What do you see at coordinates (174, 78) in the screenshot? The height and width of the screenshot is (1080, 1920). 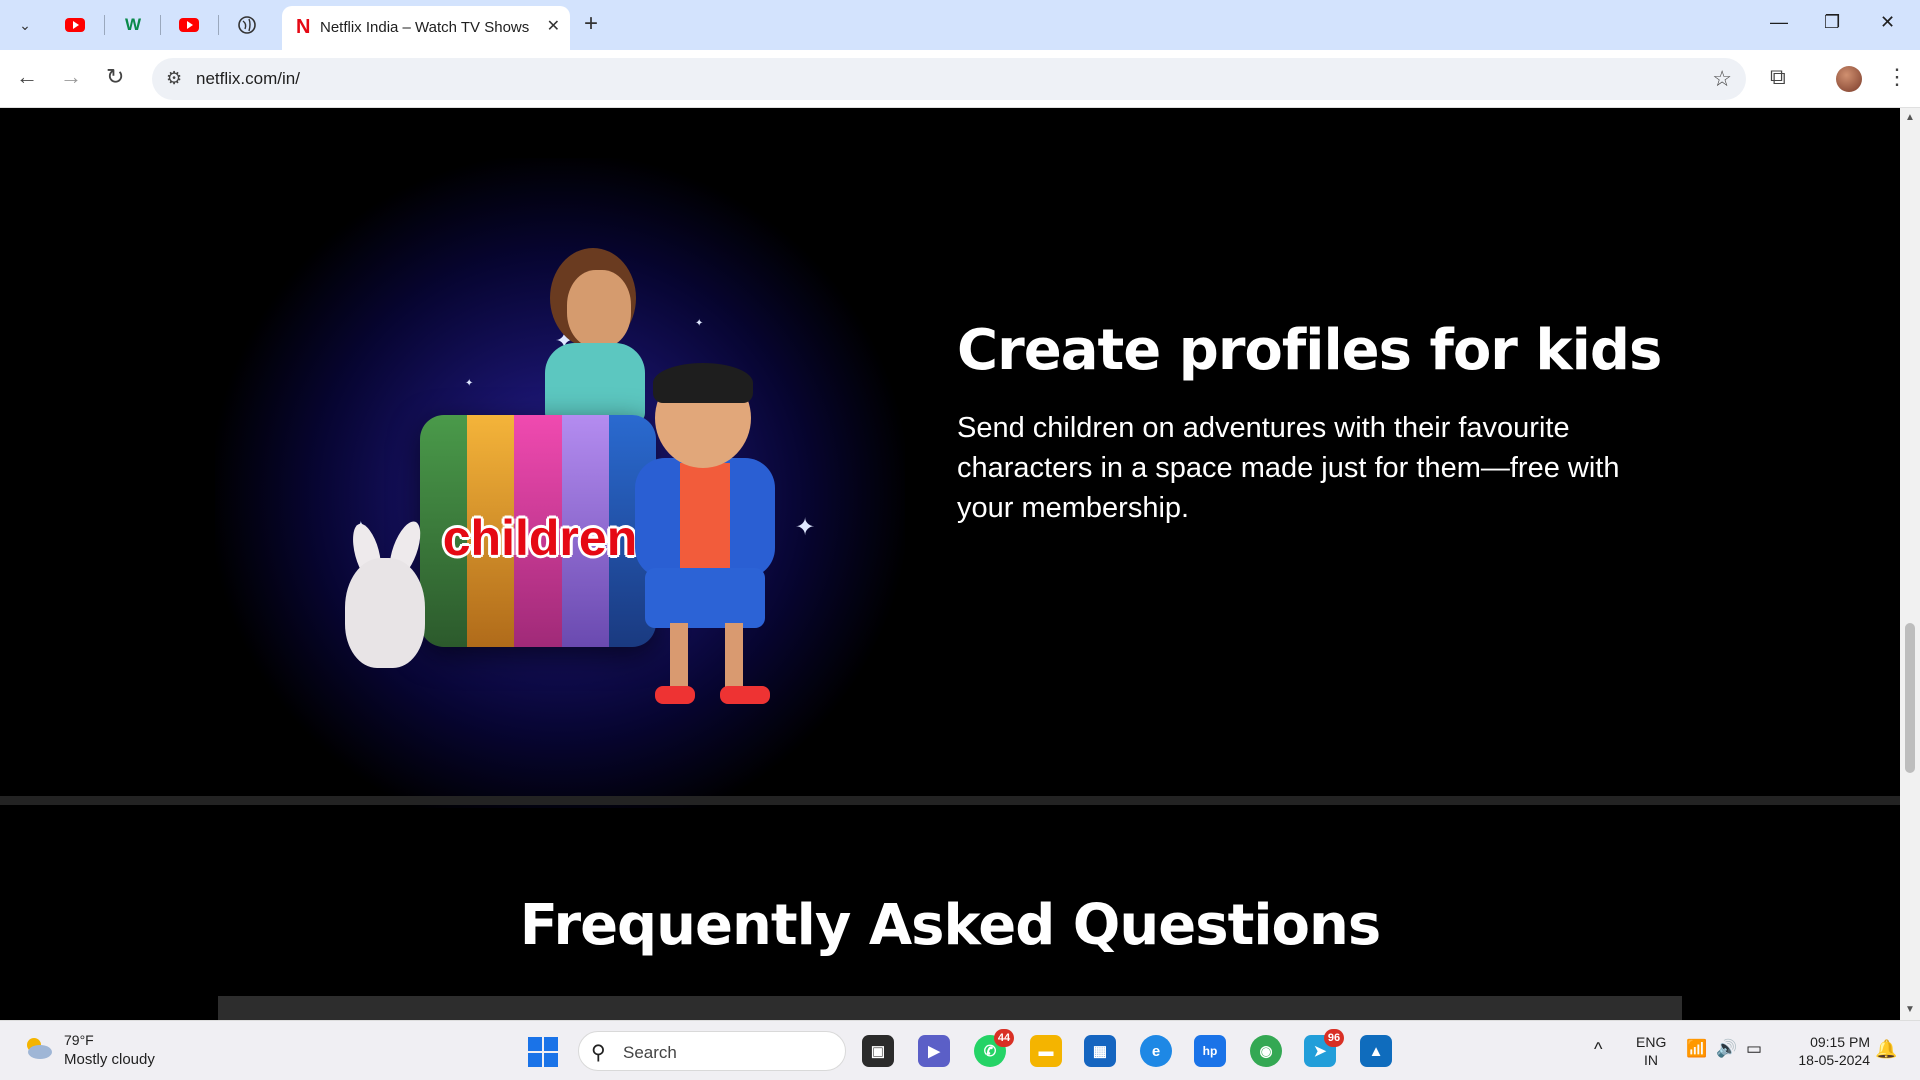 I see `site-info-icon: ⚙` at bounding box center [174, 78].